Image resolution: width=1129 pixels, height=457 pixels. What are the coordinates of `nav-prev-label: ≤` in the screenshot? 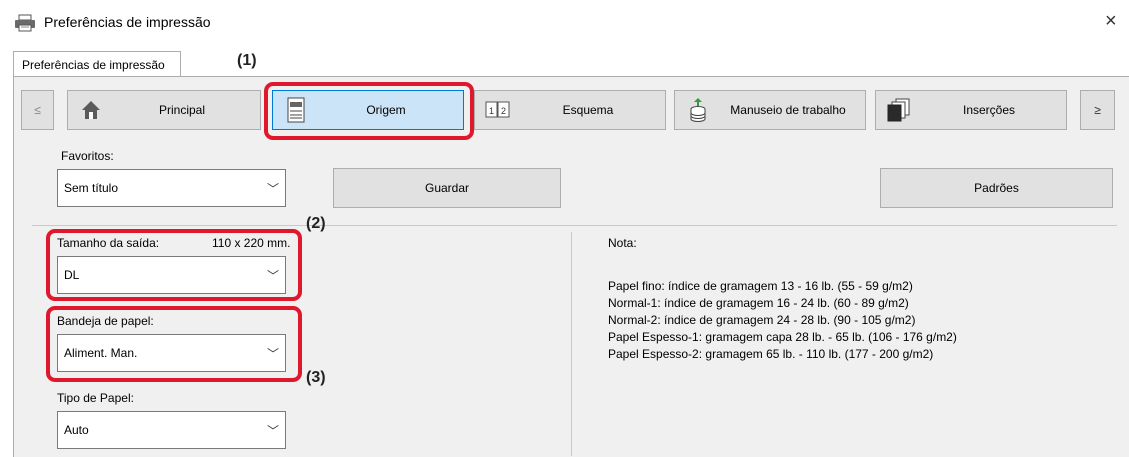 It's located at (37, 110).